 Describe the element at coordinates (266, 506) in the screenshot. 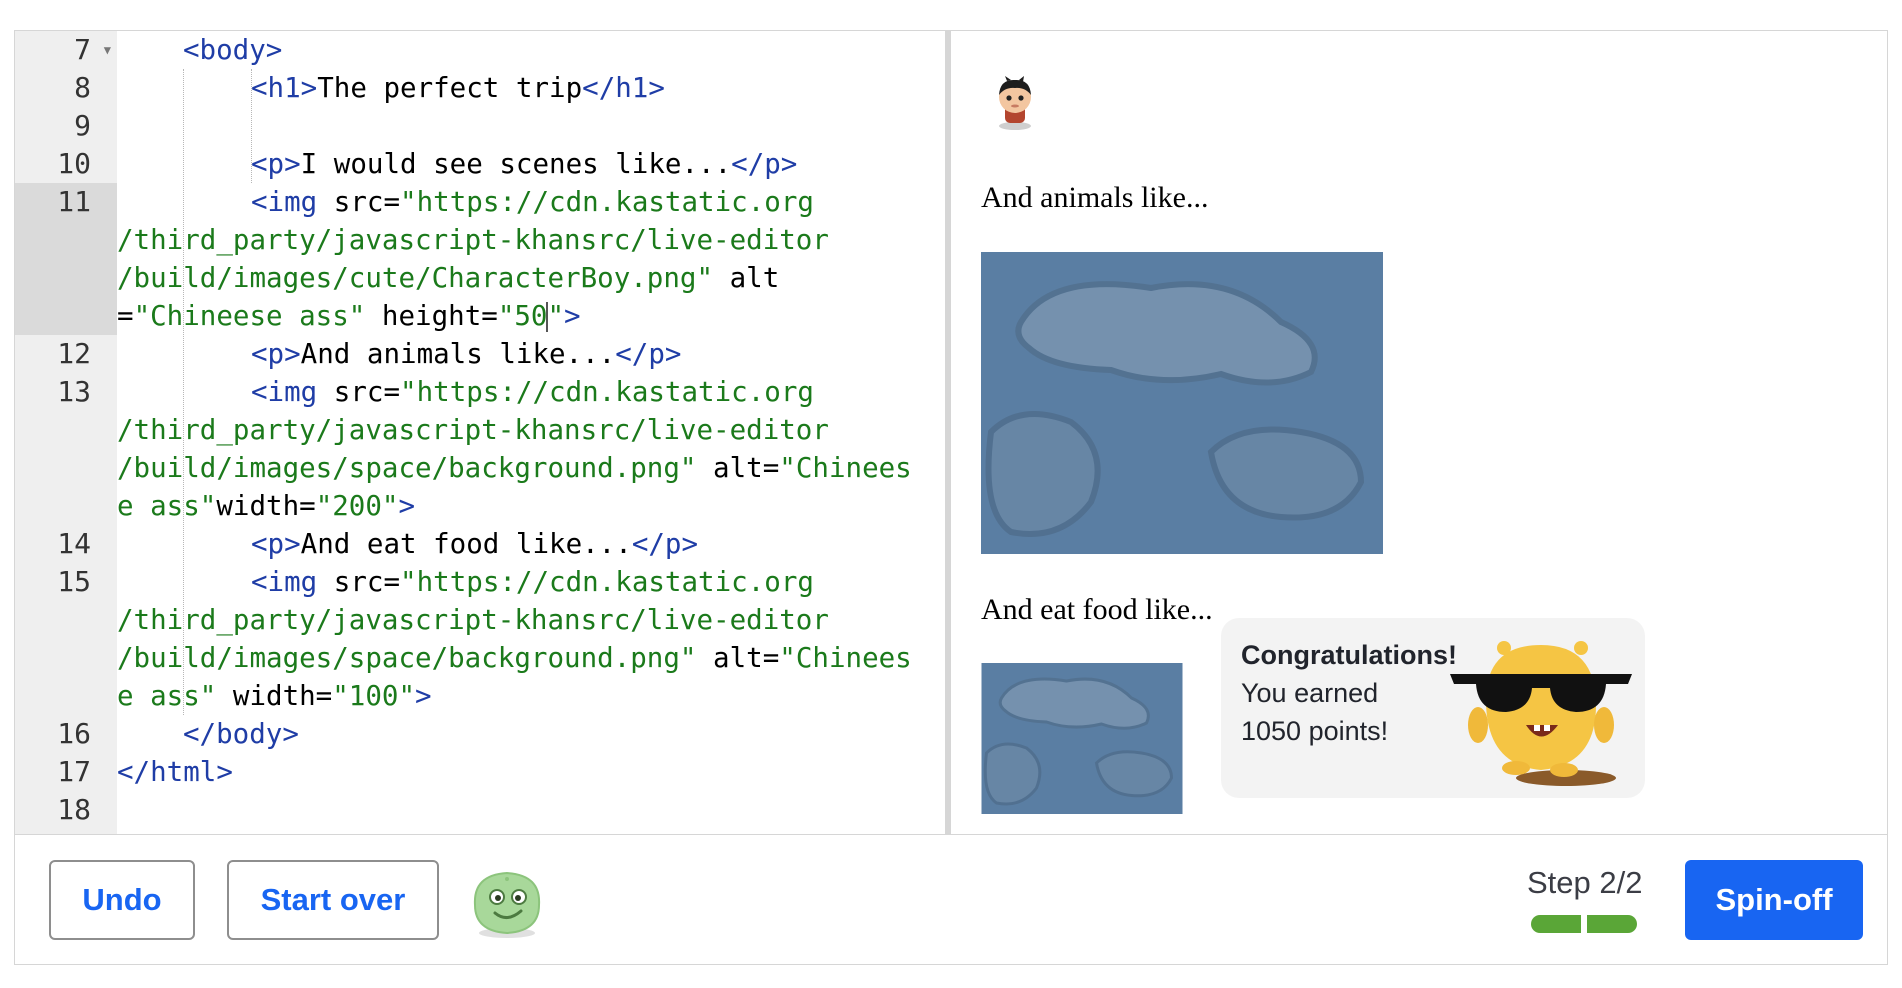

I see `code-line: e ass"width="200">` at that location.